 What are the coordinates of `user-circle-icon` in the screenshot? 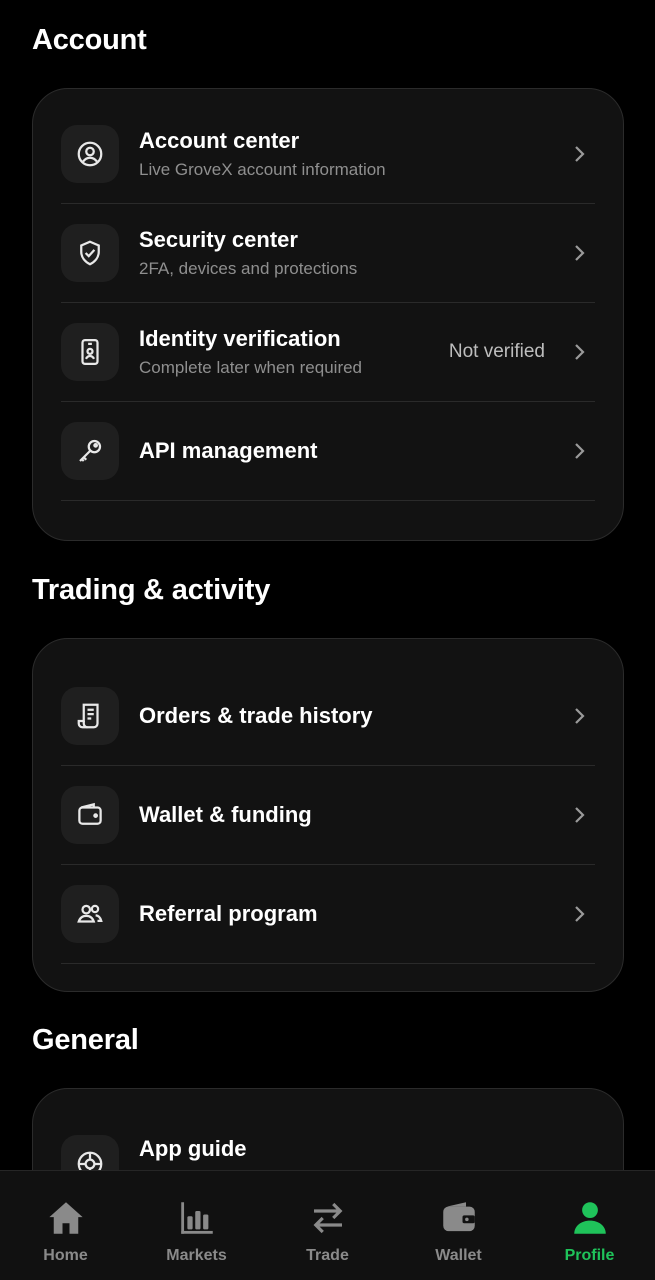 It's located at (90, 154).